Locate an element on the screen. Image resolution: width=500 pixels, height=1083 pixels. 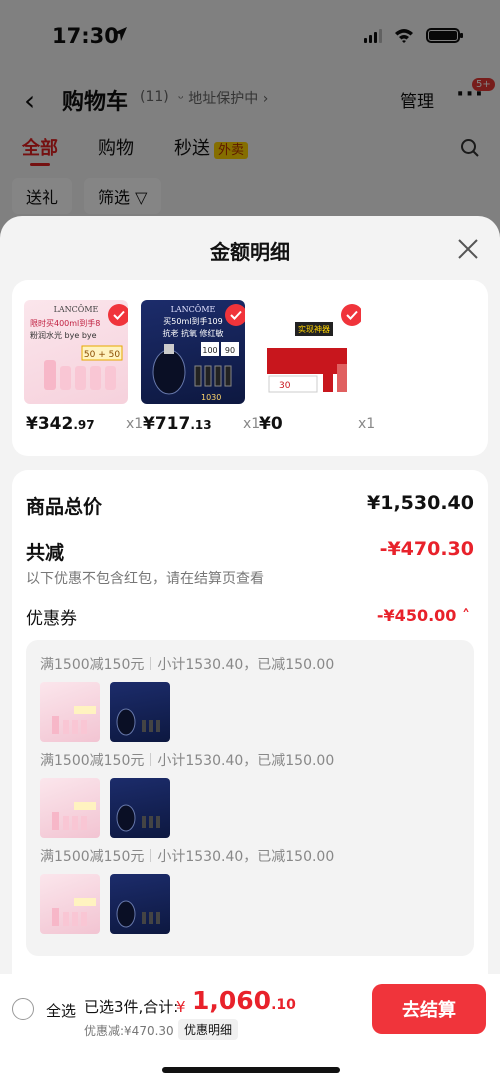
product-image-headline: 买50ml到手109 is located at coordinates (192, 321).